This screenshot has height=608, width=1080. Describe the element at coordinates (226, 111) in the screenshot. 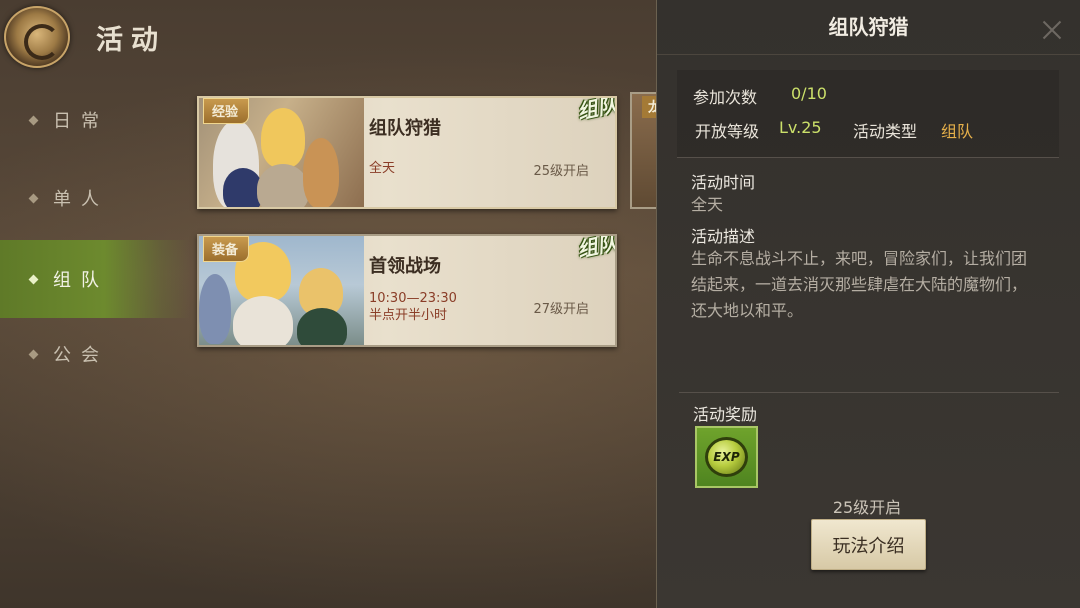

I see `reward-type-tag: 经验` at that location.